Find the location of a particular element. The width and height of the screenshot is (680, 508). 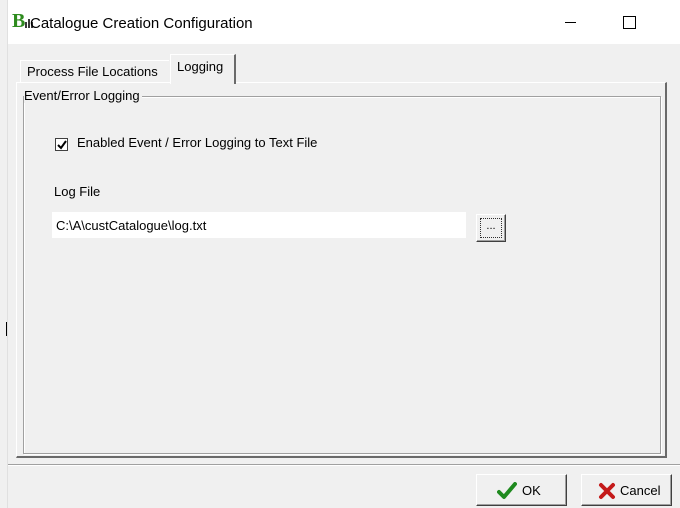

tab-logging: Logging is located at coordinates (203, 69).